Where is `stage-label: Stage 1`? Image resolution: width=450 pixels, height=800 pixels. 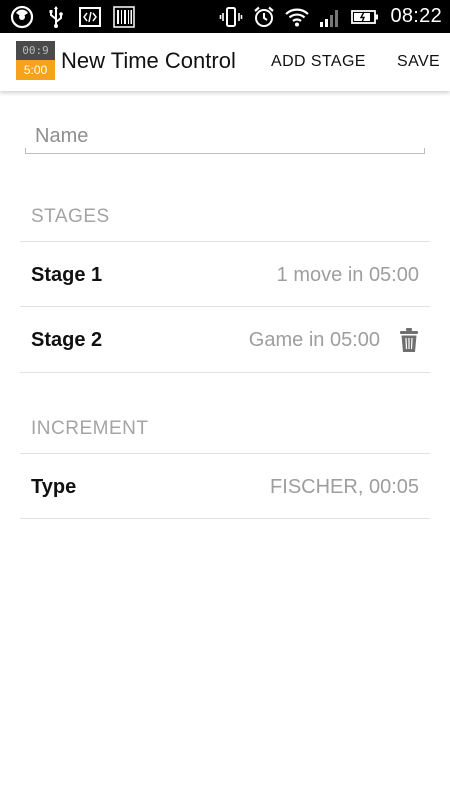
stage-label: Stage 1 is located at coordinates (67, 275).